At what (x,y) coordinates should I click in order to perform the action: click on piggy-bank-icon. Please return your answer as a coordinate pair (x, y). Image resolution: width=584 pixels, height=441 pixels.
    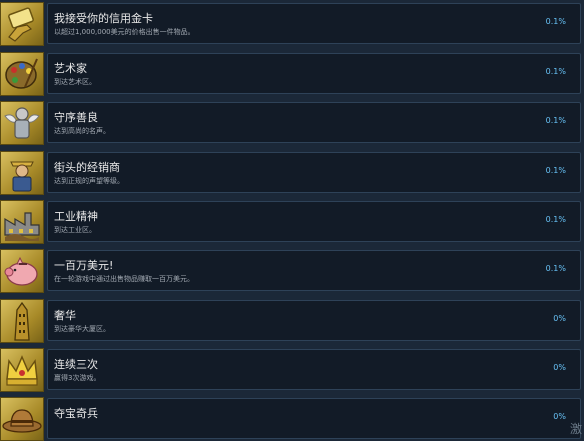
    Looking at the image, I should click on (22, 271).